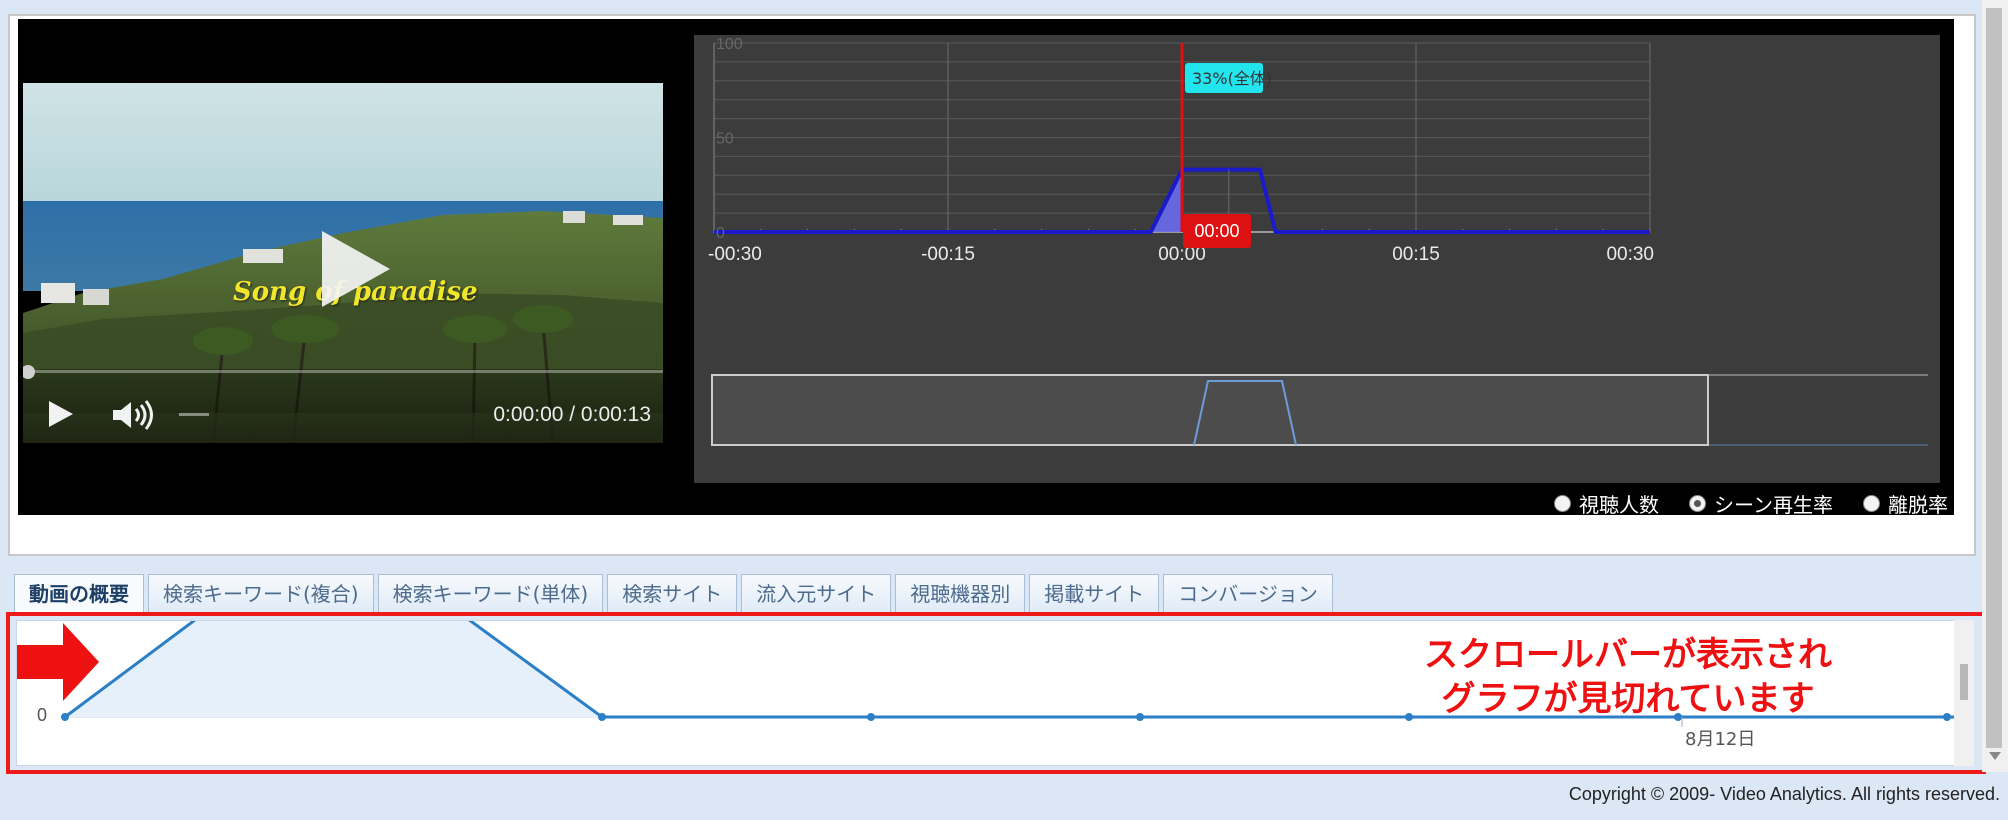  What do you see at coordinates (1628, 655) in the screenshot?
I see `callout-line-1: スクロールバーが表示され` at bounding box center [1628, 655].